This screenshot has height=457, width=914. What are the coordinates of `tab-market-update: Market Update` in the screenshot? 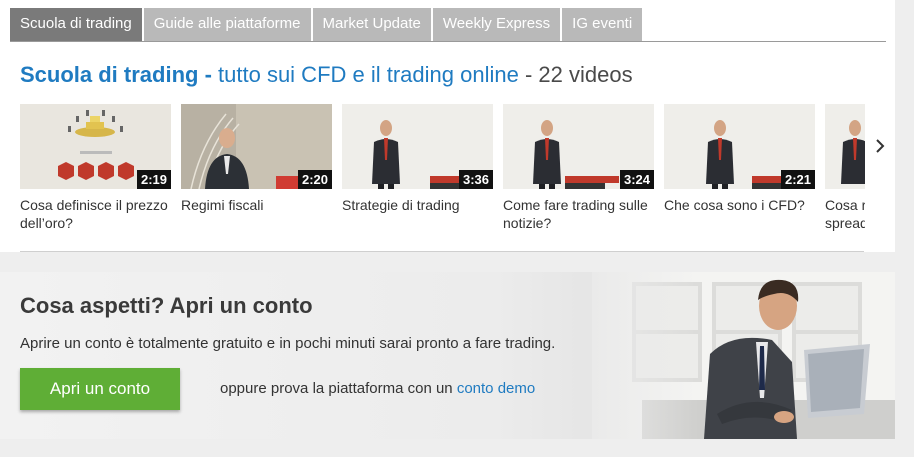 It's located at (371, 24).